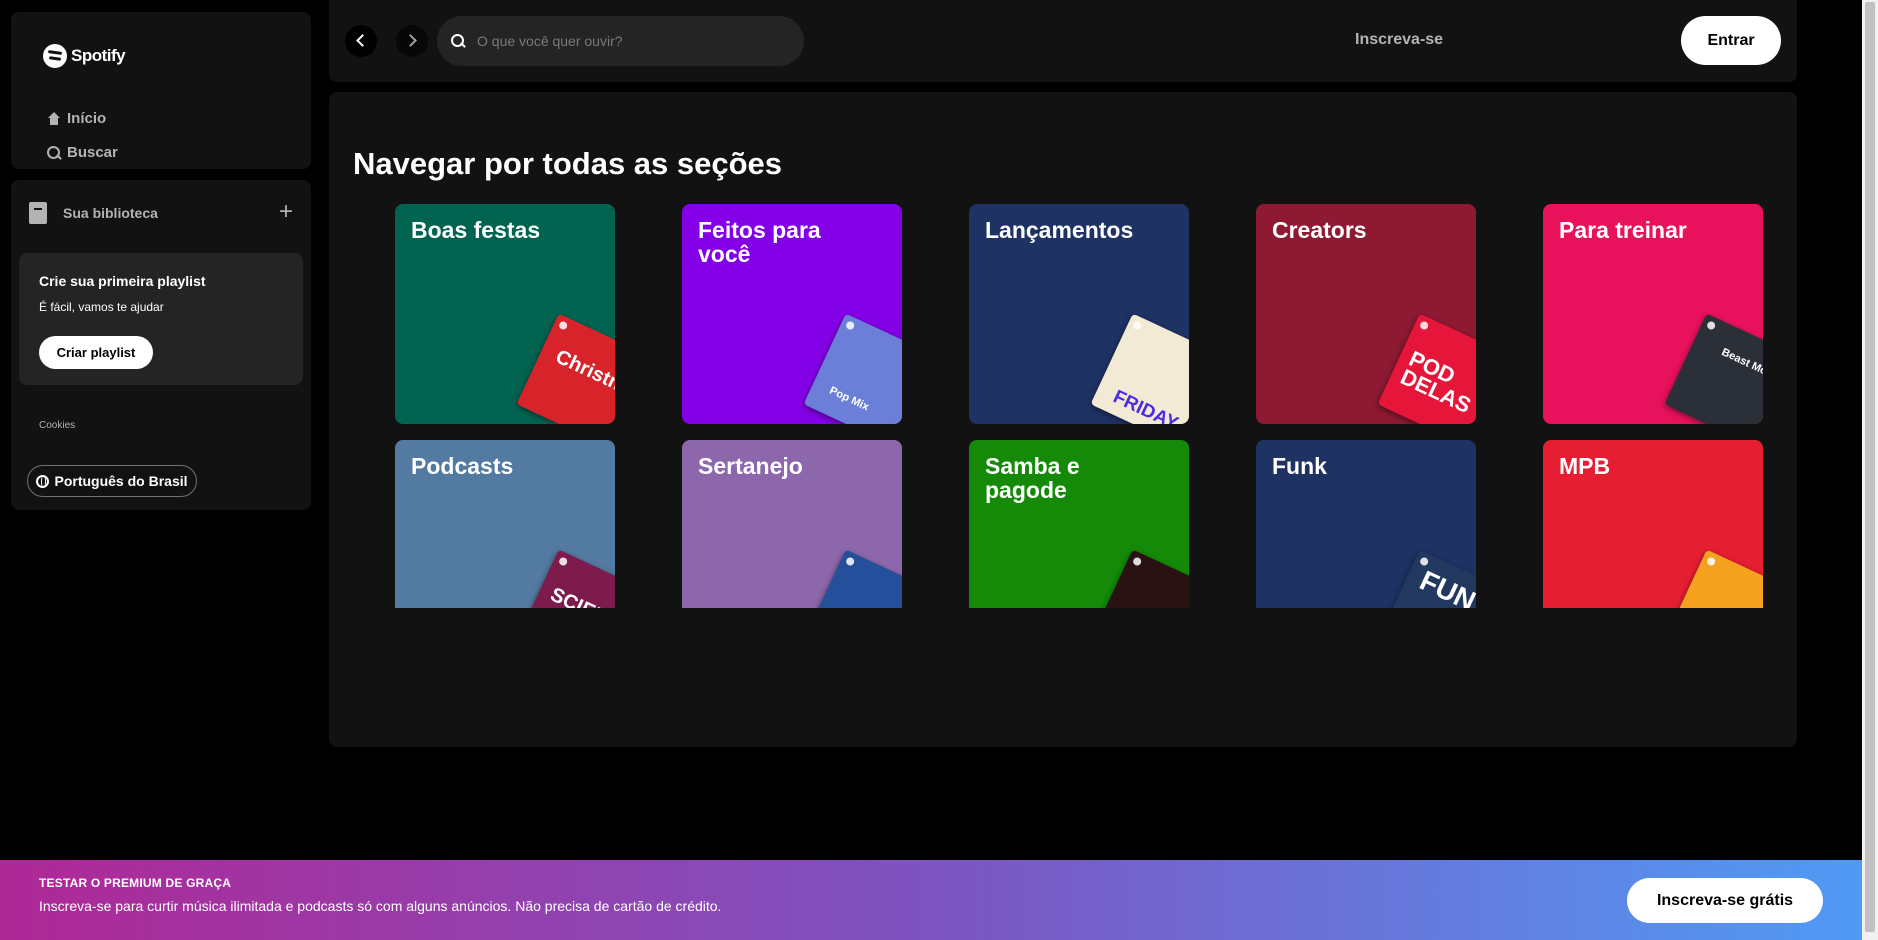 This screenshot has height=940, width=1878. Describe the element at coordinates (852, 368) in the screenshot. I see `category-art-image: Pop Mix` at that location.